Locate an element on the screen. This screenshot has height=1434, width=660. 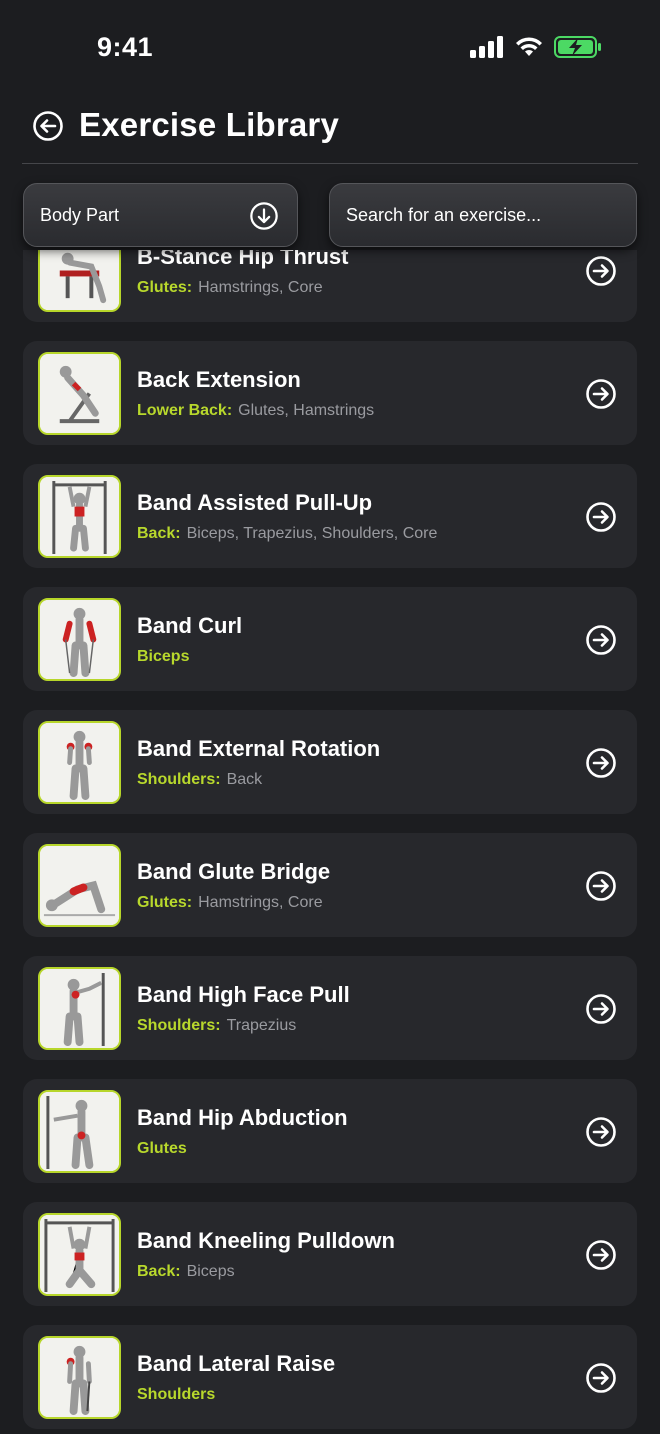
external-rotation-figure-icon is located at coordinates (79, 762).